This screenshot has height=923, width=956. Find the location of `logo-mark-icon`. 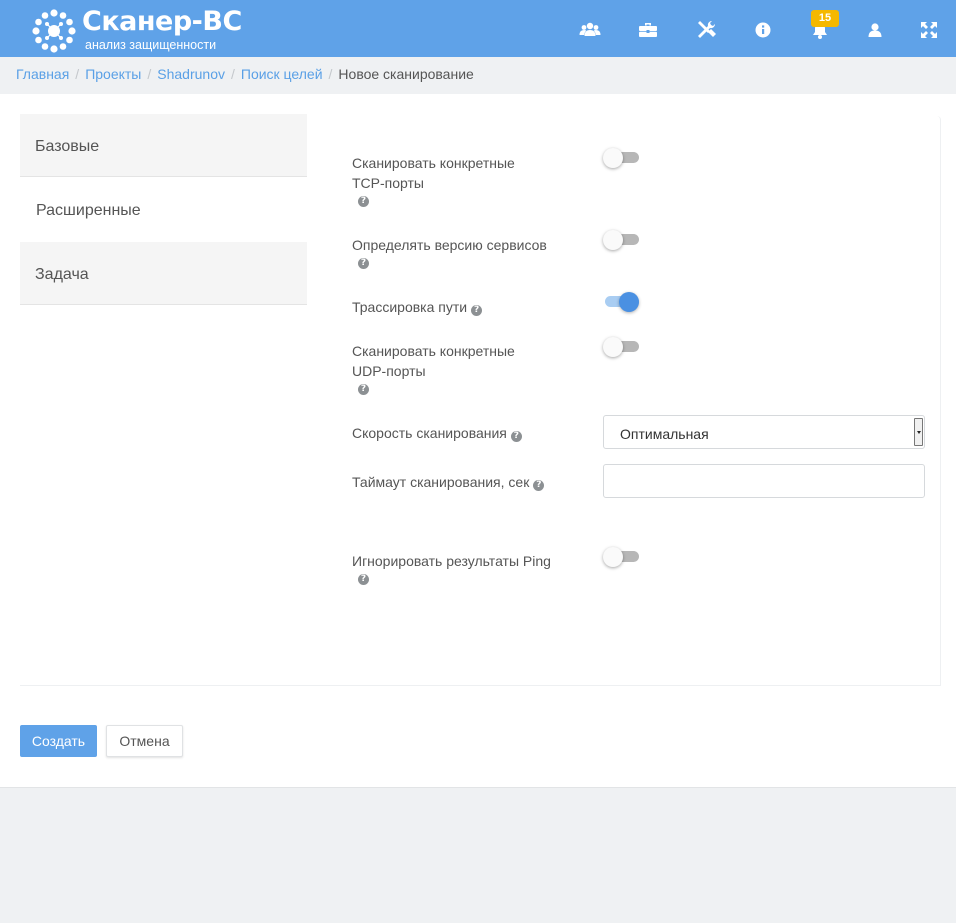

logo-mark-icon is located at coordinates (54, 31).